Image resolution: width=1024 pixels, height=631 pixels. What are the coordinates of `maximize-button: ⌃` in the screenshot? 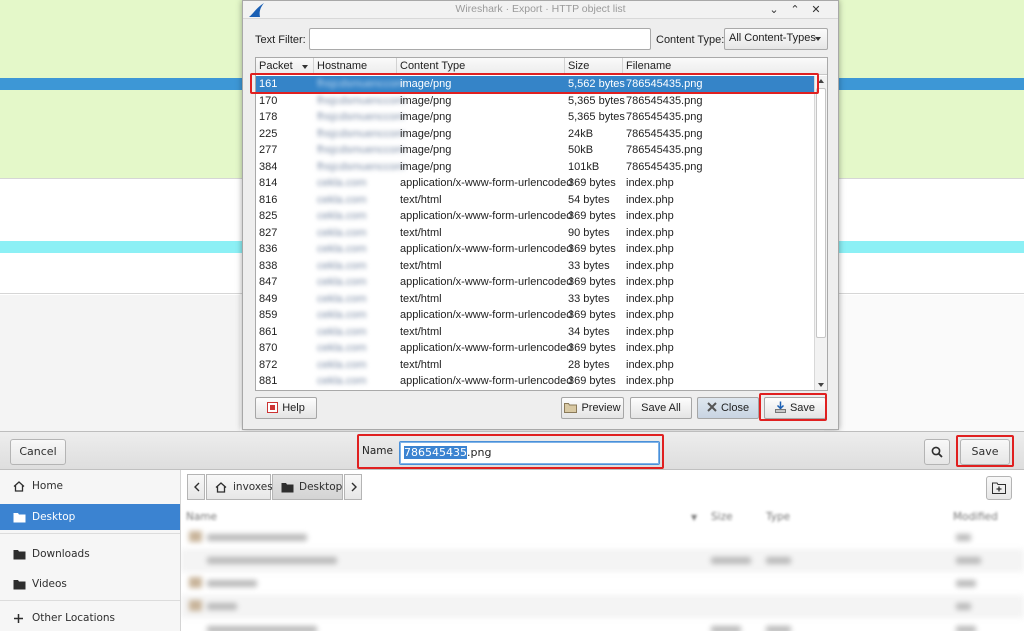 It's located at (795, 10).